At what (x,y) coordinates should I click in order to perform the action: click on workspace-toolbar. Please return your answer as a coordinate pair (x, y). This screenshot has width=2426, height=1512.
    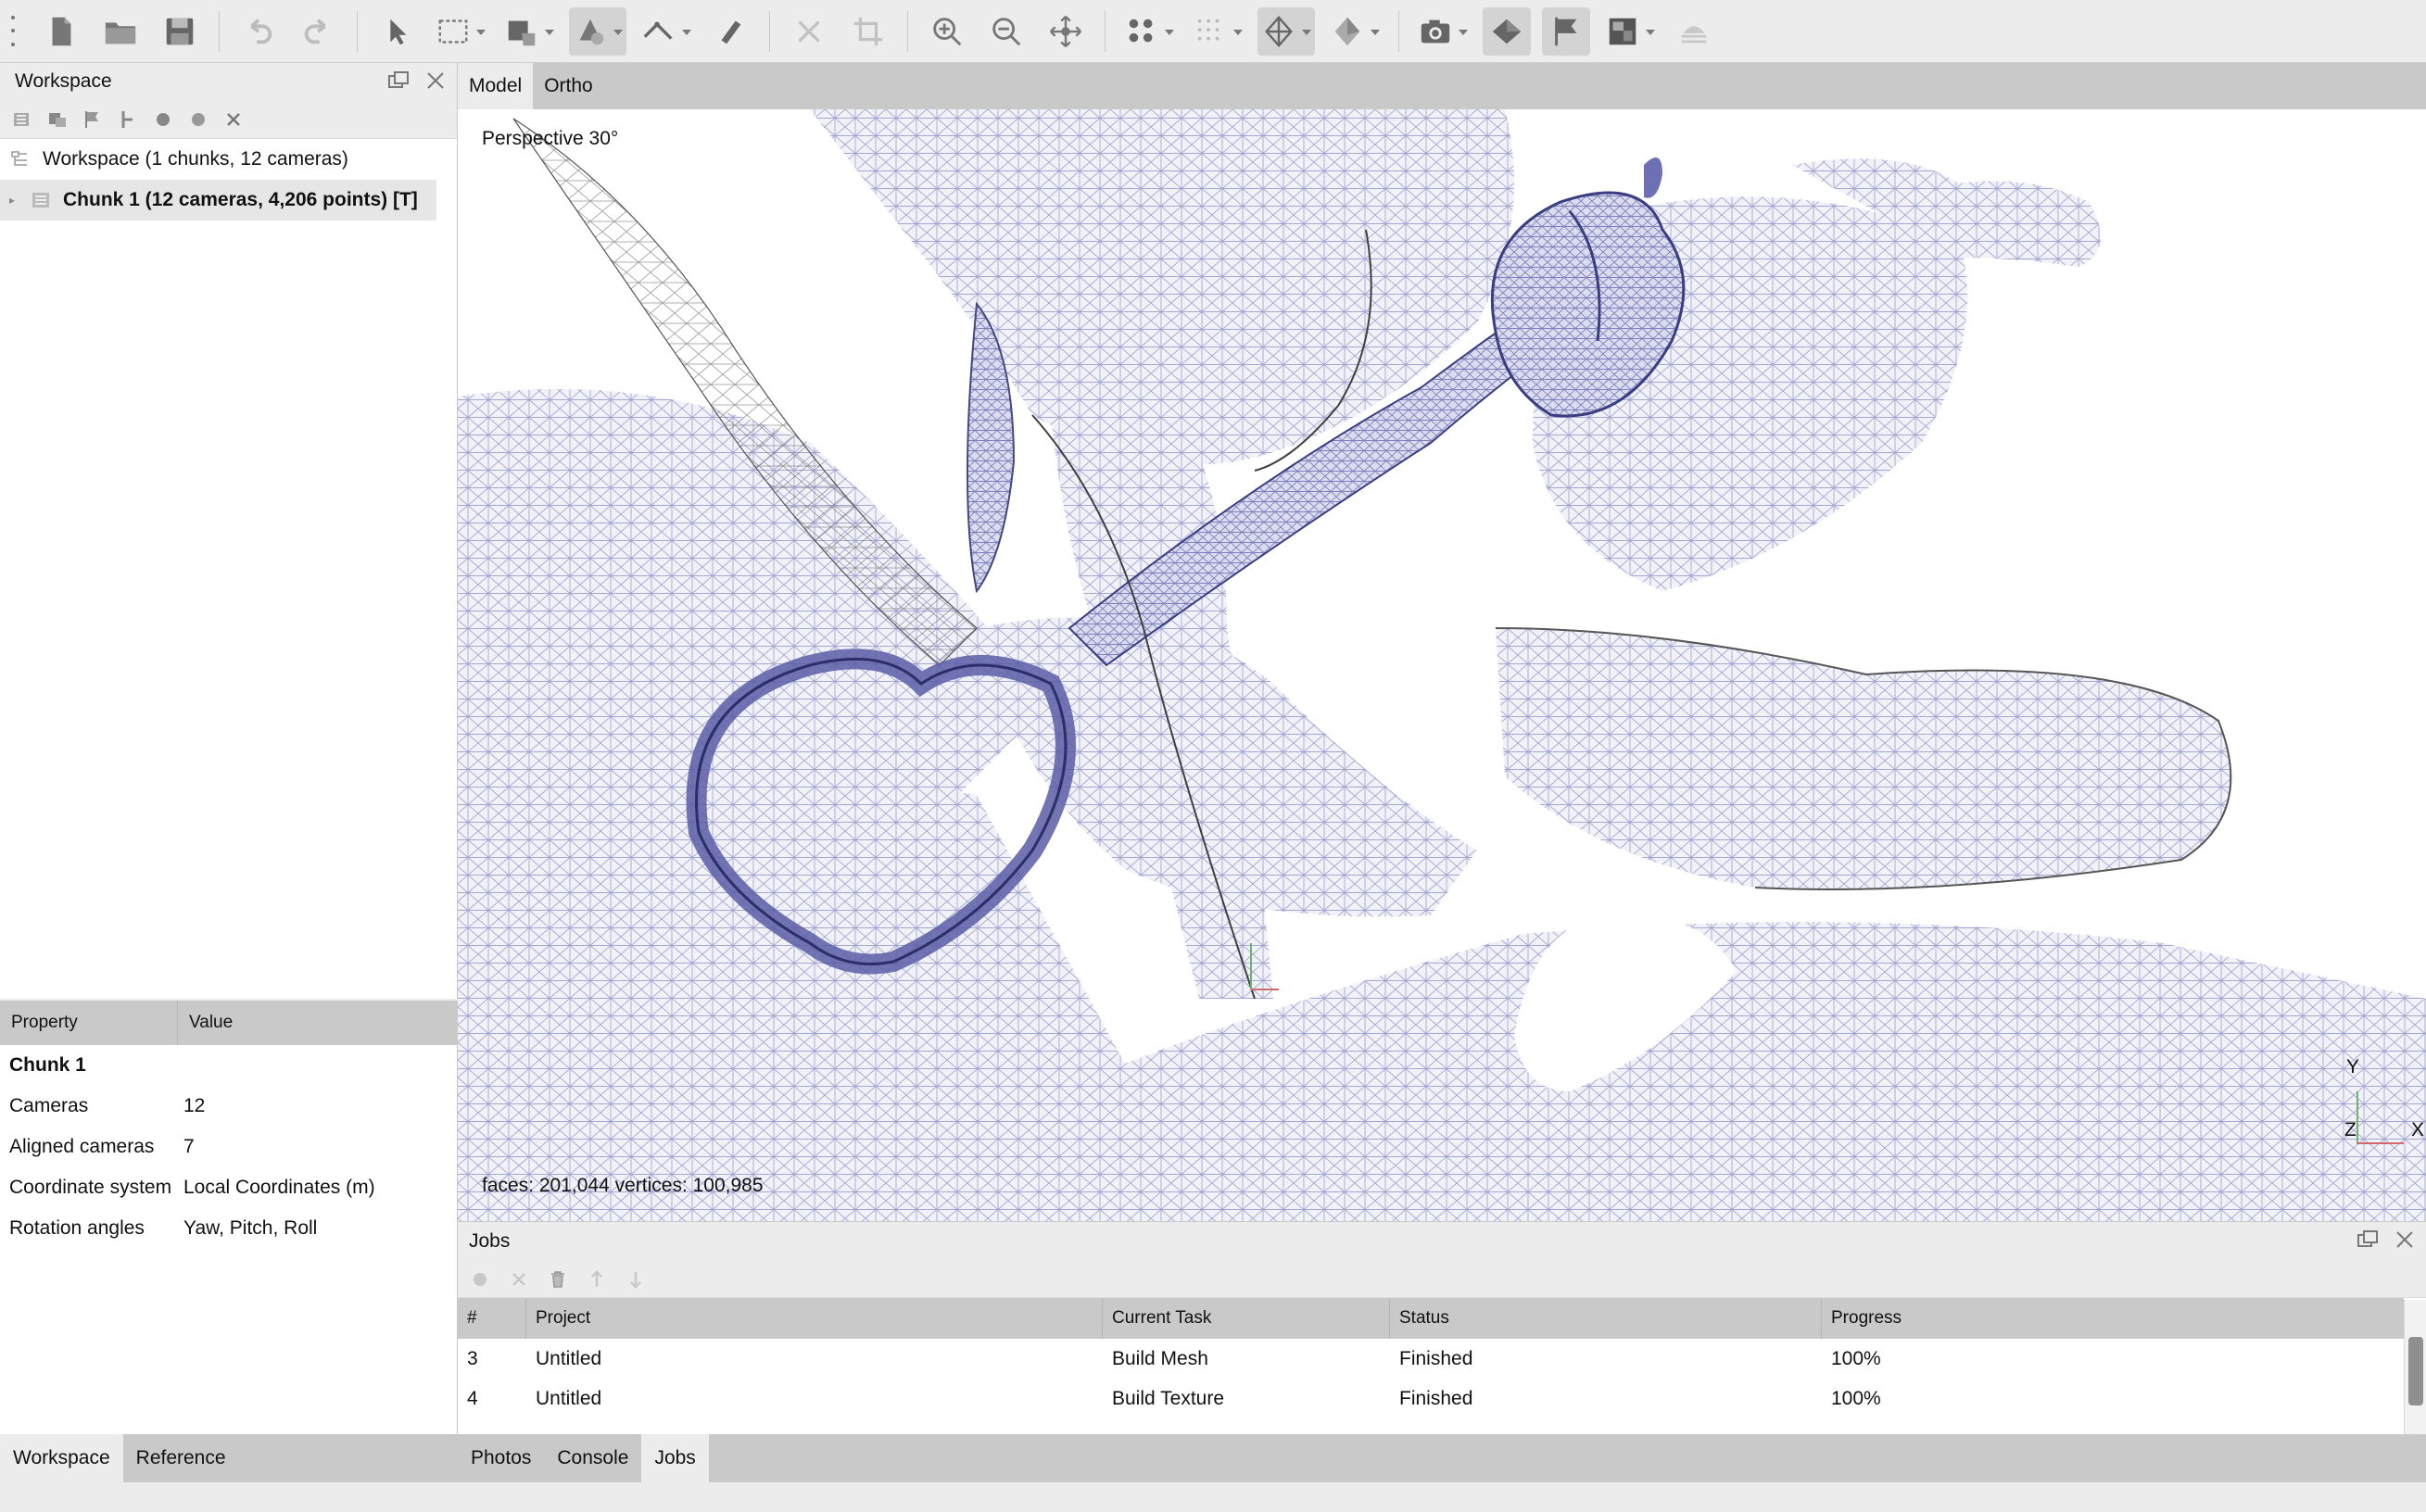
    Looking at the image, I should click on (228, 120).